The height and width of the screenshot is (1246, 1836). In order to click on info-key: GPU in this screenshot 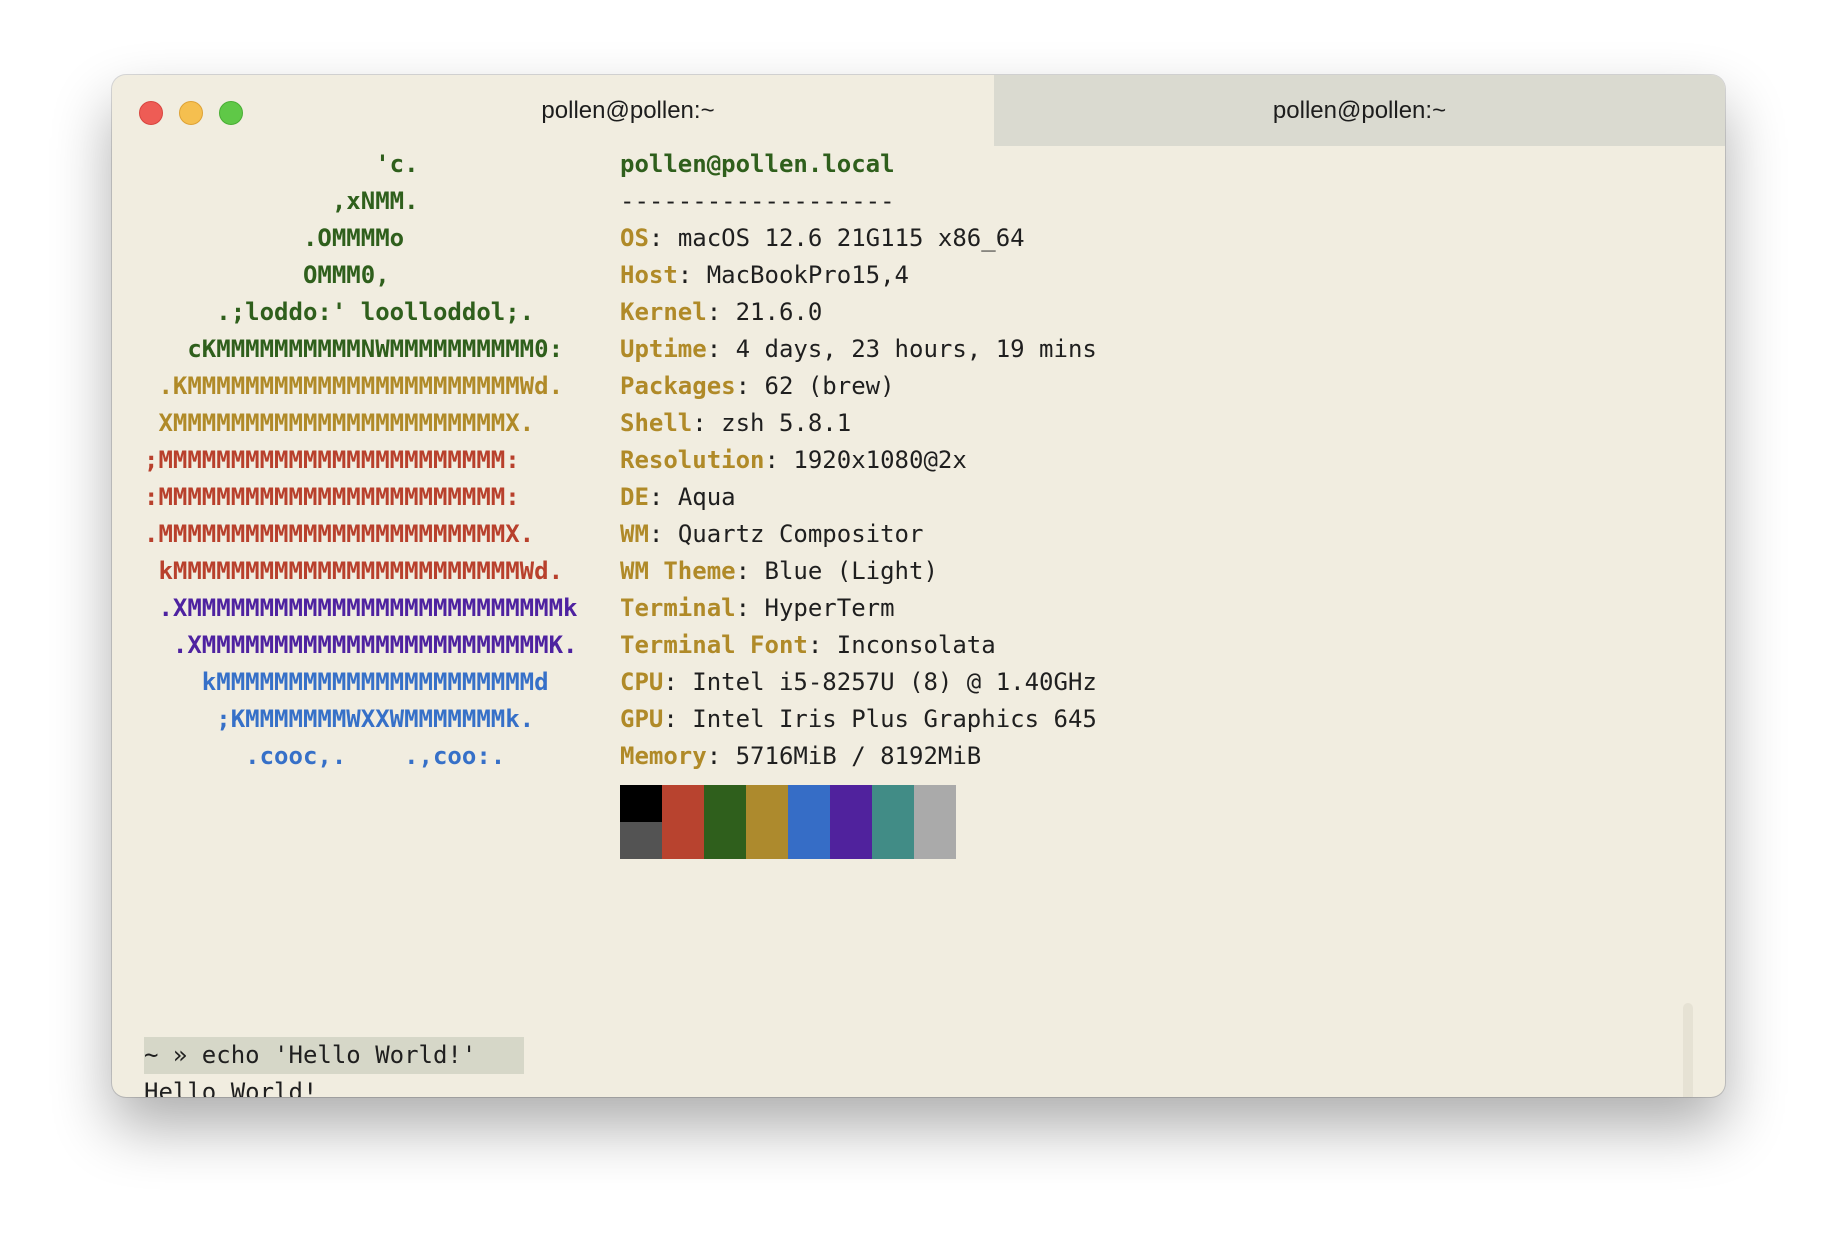, I will do `click(642, 719)`.